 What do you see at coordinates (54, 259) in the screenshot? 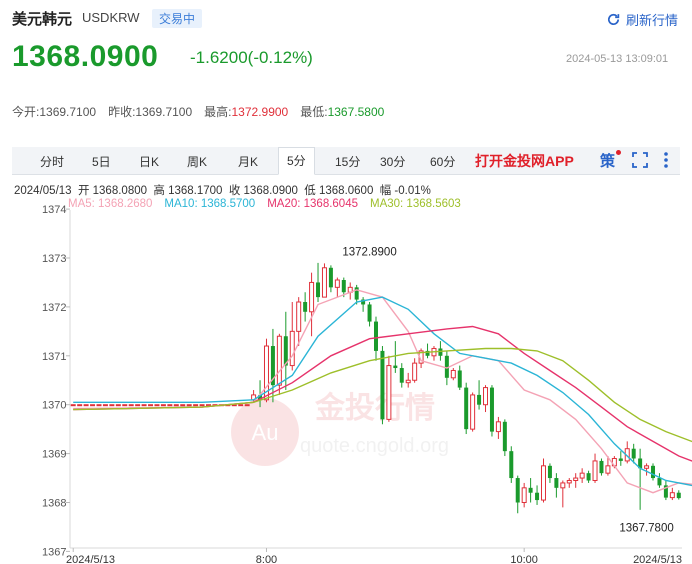
I see `y-tick-label: 1373` at bounding box center [54, 259].